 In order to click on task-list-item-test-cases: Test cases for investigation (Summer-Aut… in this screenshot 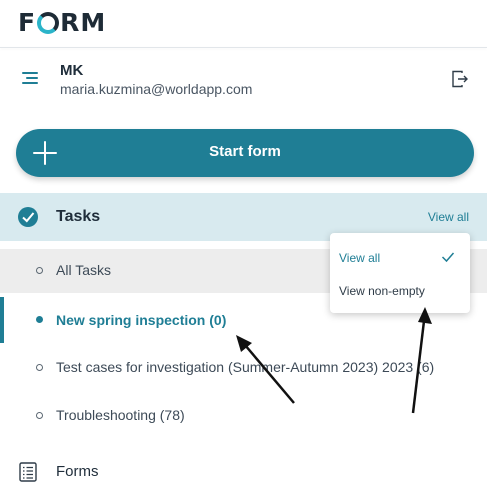, I will do `click(243, 368)`.